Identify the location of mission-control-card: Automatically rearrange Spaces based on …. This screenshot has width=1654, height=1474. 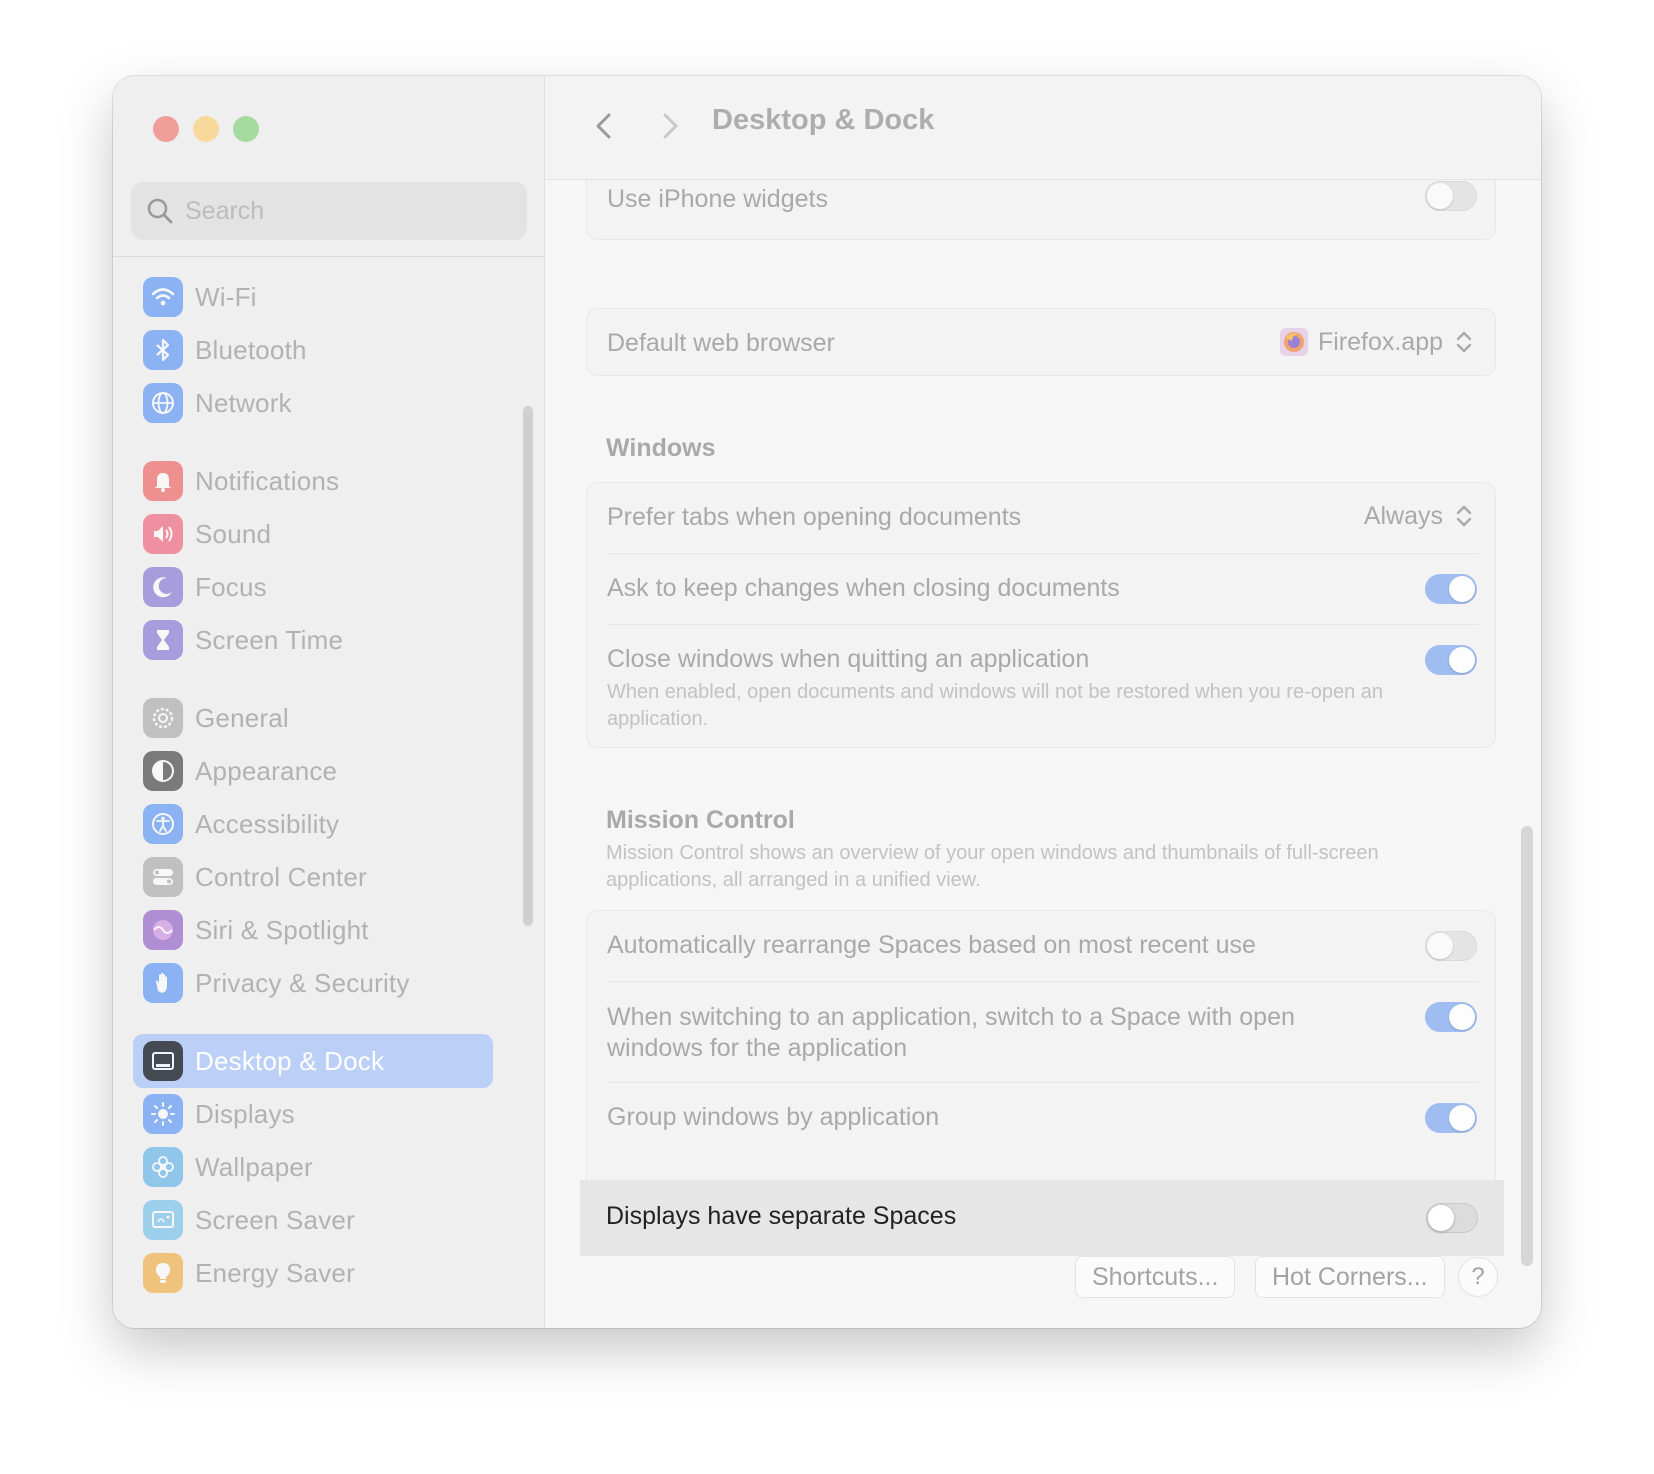
(1041, 1066).